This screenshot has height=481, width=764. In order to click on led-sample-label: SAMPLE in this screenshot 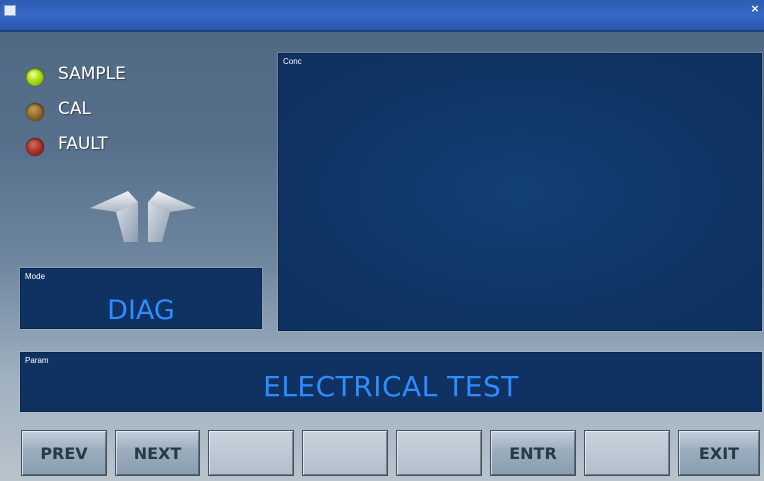, I will do `click(92, 74)`.